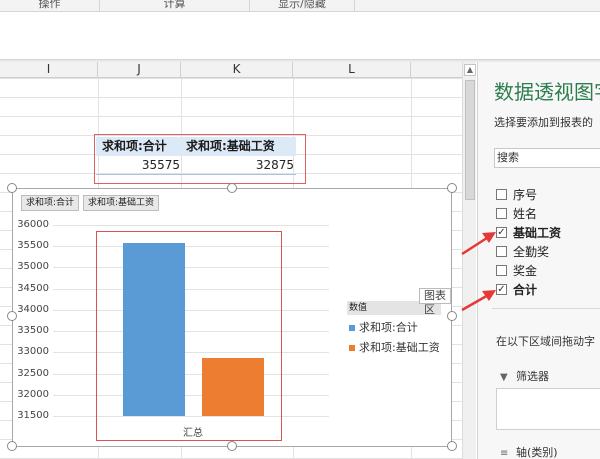 This screenshot has width=600, height=459. I want to click on y-axis-tick-label: 33500, so click(33, 331).